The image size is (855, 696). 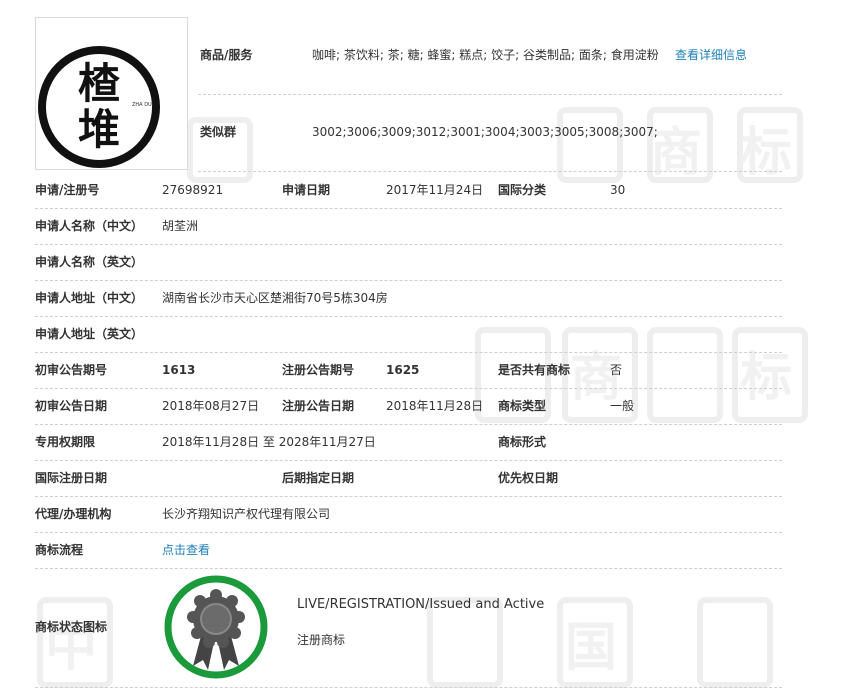 What do you see at coordinates (421, 604) in the screenshot?
I see `status-en-text: LIVE/REGISTRATION/Issued and Active` at bounding box center [421, 604].